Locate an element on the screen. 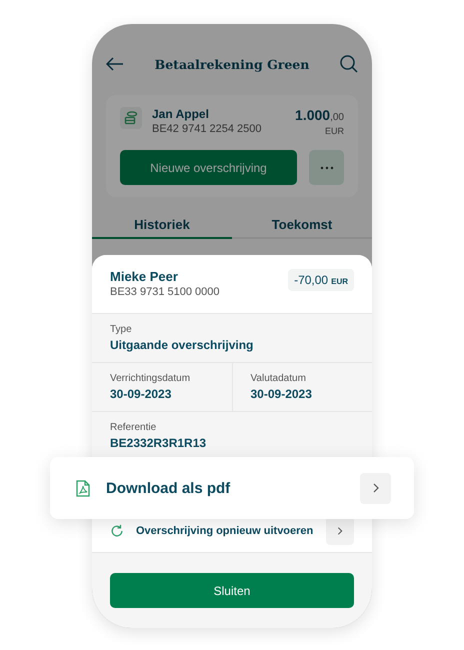  field-value: Uitgaande overschrijving is located at coordinates (182, 345).